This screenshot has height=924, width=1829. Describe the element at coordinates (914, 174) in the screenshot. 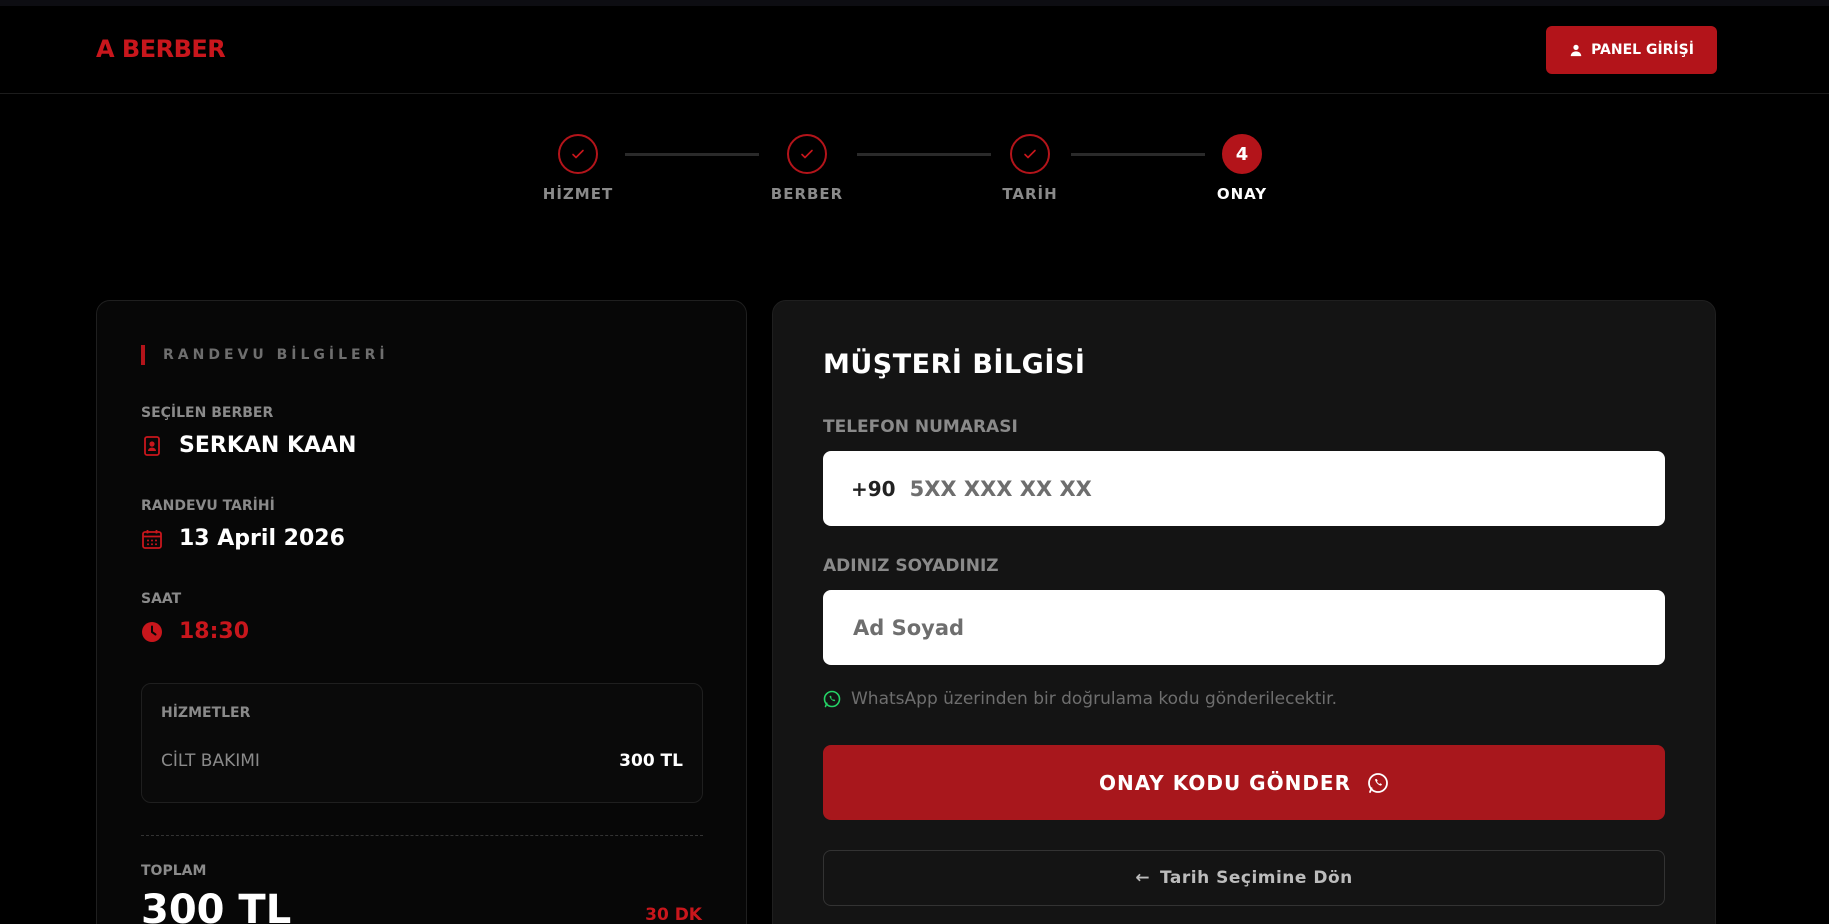

I see `booking-stepper: HİZMET BERBER TARİH 4 ONAY` at that location.